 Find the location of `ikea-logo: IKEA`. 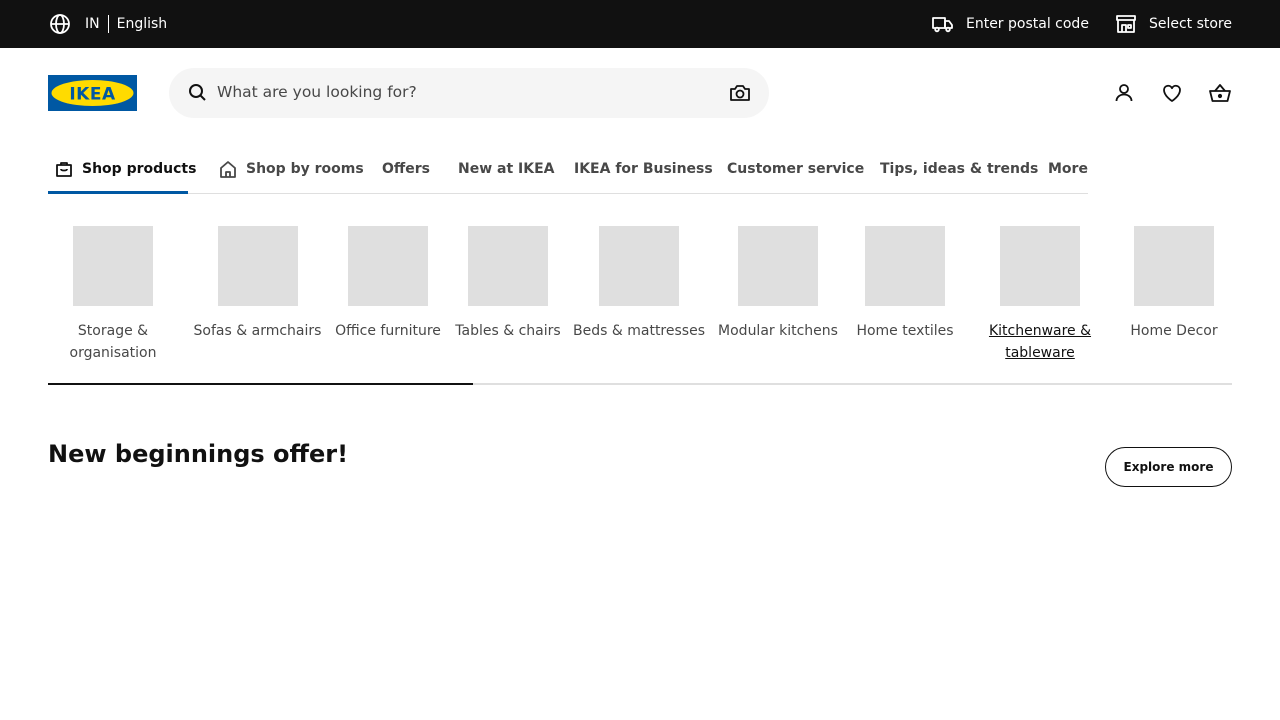

ikea-logo: IKEA is located at coordinates (92, 93).